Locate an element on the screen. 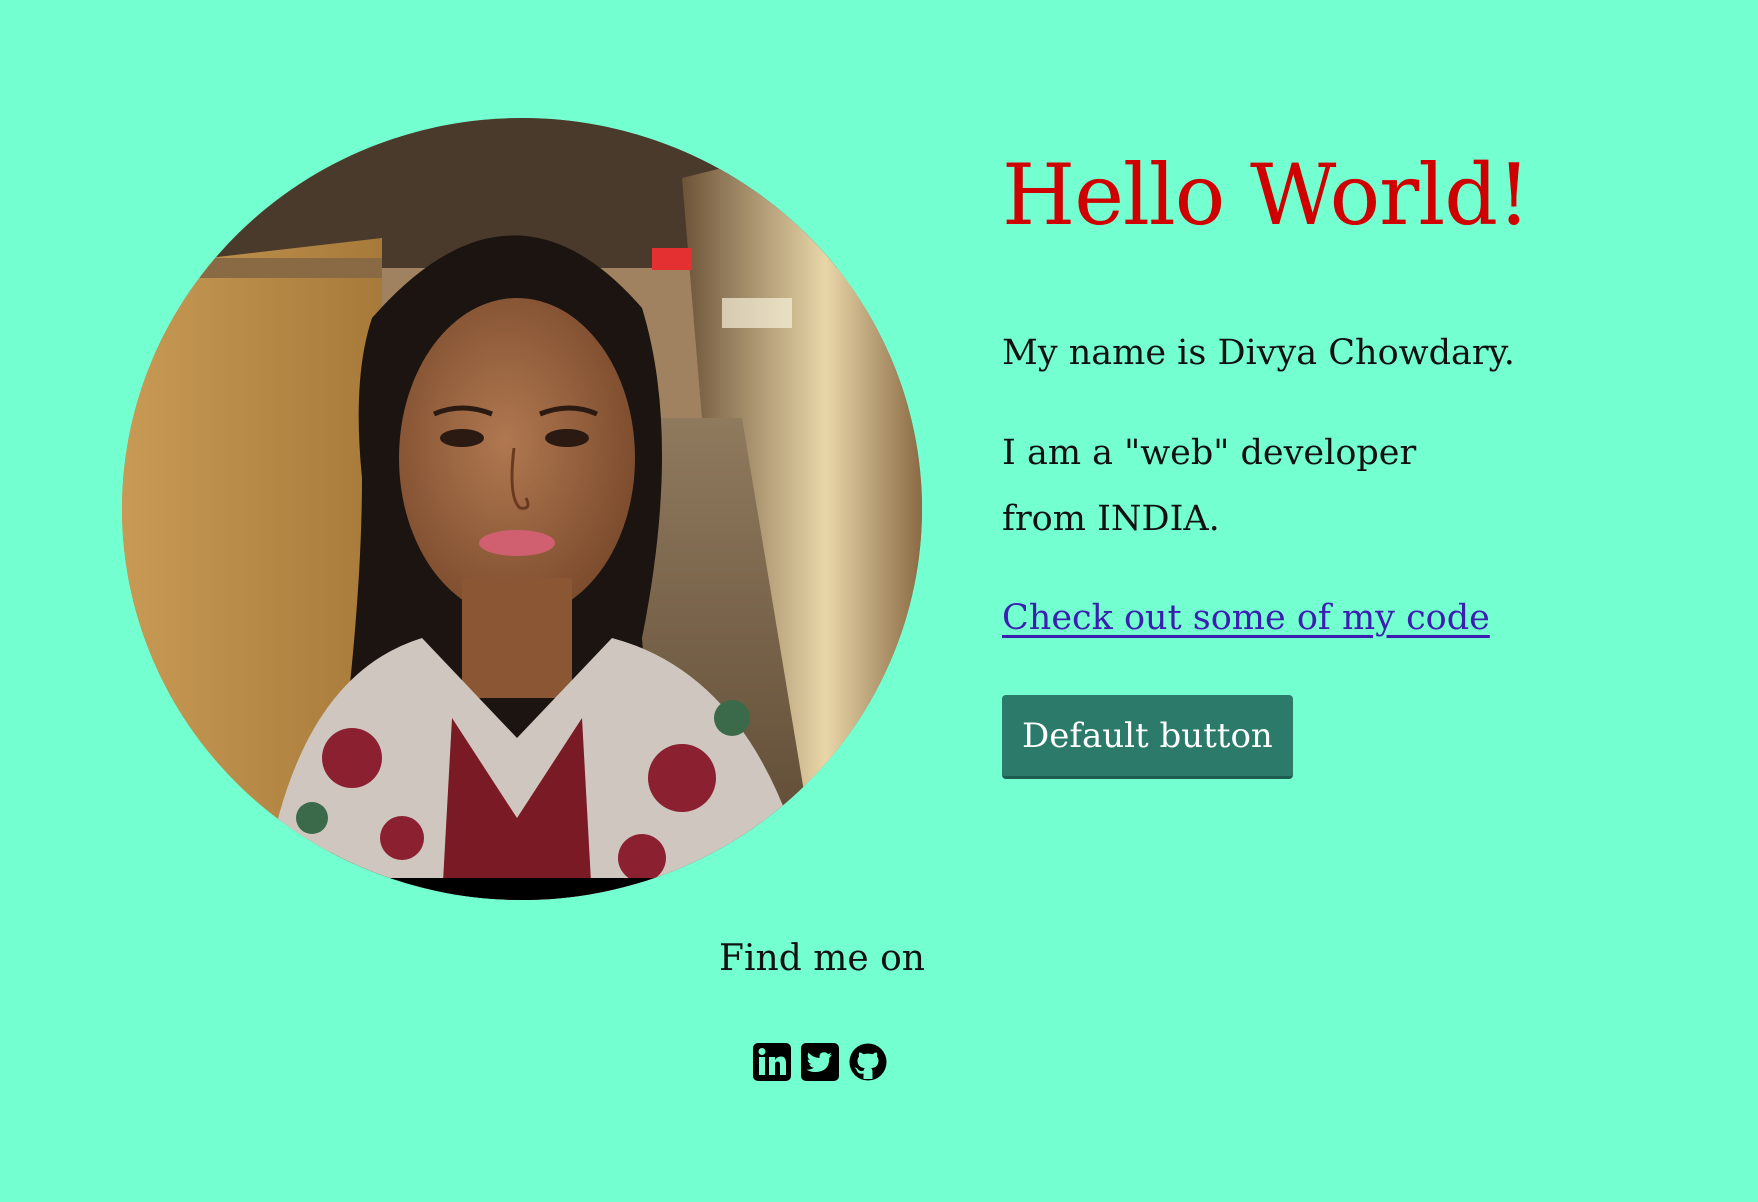 The height and width of the screenshot is (1202, 1758). linkedin-link is located at coordinates (772, 1062).